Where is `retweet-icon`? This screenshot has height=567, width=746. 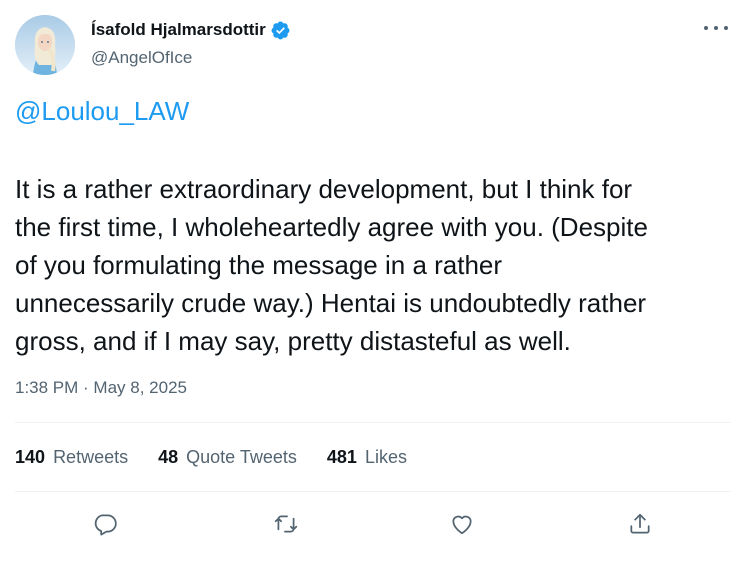
retweet-icon is located at coordinates (286, 524).